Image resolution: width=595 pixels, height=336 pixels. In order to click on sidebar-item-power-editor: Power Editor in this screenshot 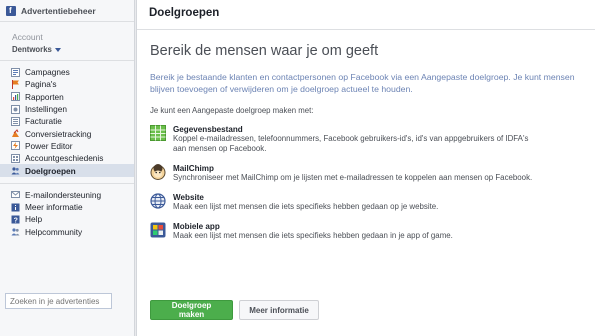, I will do `click(67, 146)`.